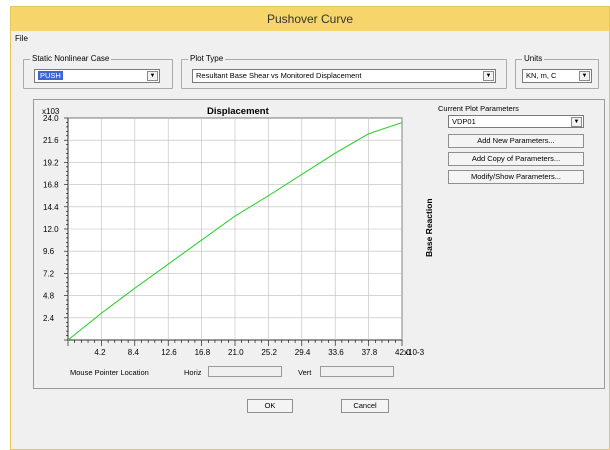  What do you see at coordinates (310, 19) in the screenshot?
I see `window-title: Pushover Curve` at bounding box center [310, 19].